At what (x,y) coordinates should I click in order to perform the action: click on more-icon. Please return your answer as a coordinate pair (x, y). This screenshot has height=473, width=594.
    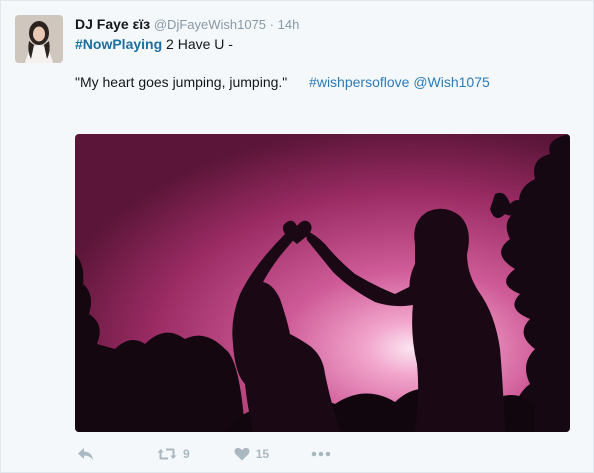
    Looking at the image, I should click on (321, 454).